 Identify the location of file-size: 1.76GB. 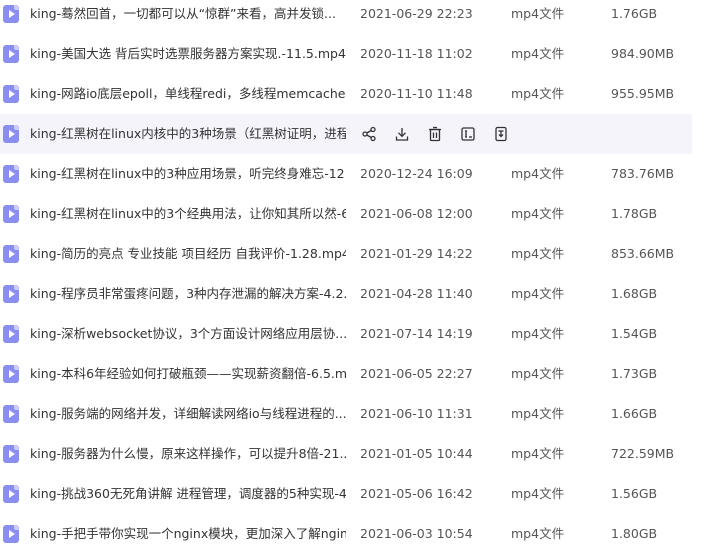
(634, 13).